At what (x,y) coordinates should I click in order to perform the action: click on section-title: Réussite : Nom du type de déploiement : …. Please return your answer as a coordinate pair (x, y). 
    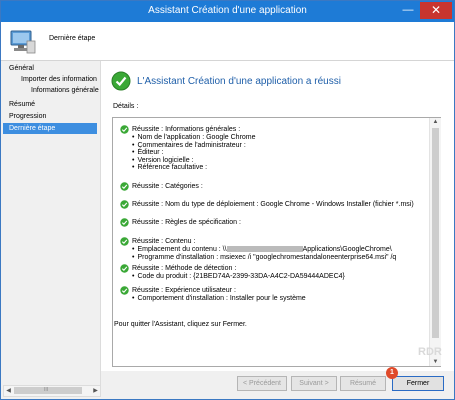
    Looking at the image, I should click on (273, 204).